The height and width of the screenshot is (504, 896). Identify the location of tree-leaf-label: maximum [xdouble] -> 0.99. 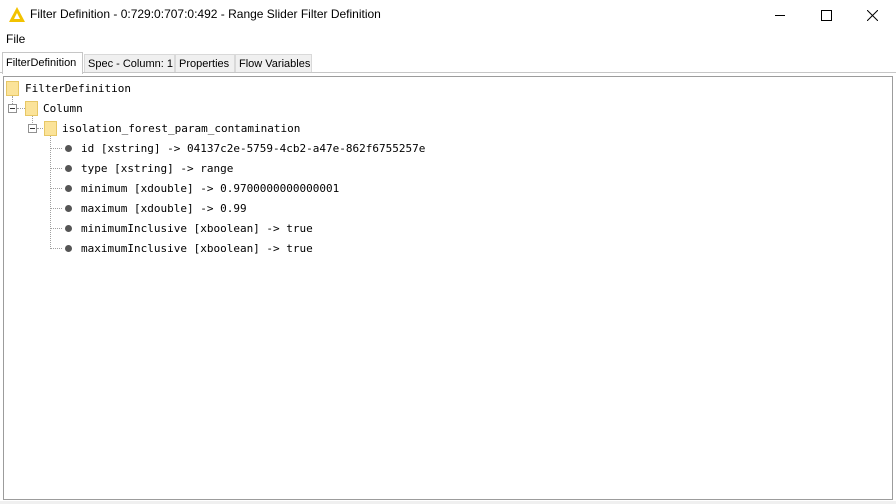
(164, 208).